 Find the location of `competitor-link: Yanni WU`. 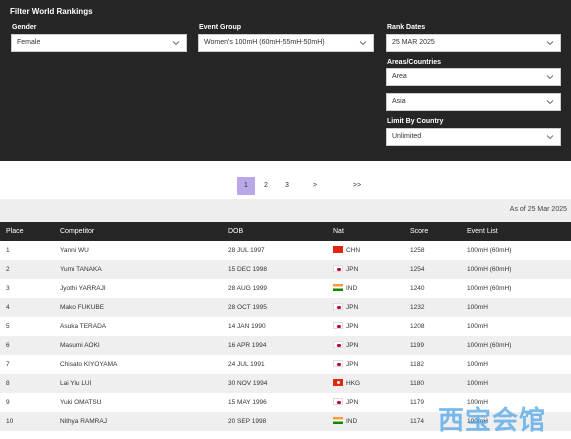

competitor-link: Yanni WU is located at coordinates (74, 250).